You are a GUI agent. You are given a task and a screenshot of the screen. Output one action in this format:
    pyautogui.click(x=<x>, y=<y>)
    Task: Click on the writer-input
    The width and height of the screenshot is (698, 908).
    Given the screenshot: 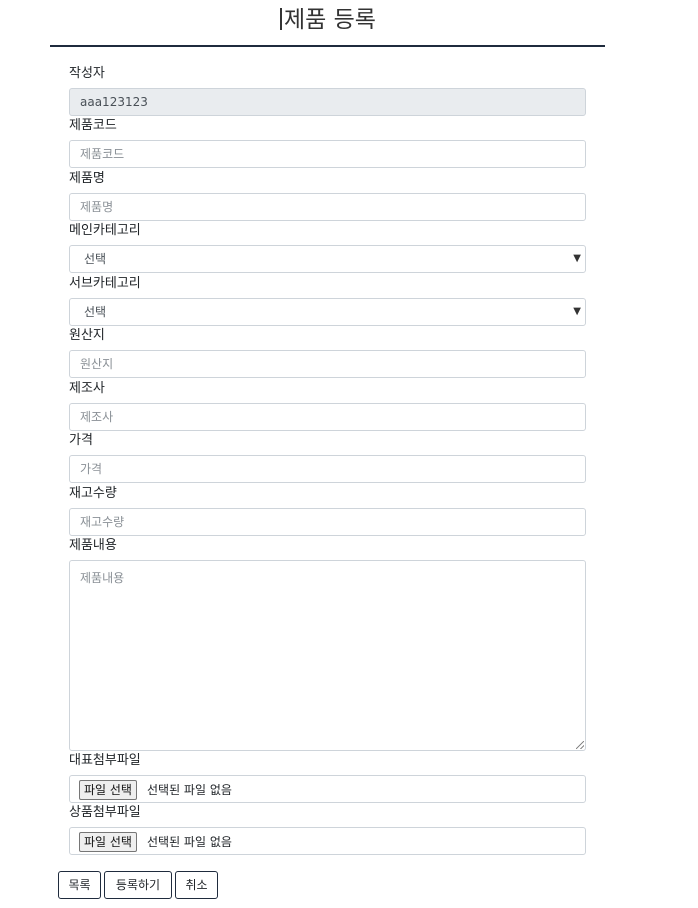 What is the action you would take?
    pyautogui.click(x=327, y=102)
    